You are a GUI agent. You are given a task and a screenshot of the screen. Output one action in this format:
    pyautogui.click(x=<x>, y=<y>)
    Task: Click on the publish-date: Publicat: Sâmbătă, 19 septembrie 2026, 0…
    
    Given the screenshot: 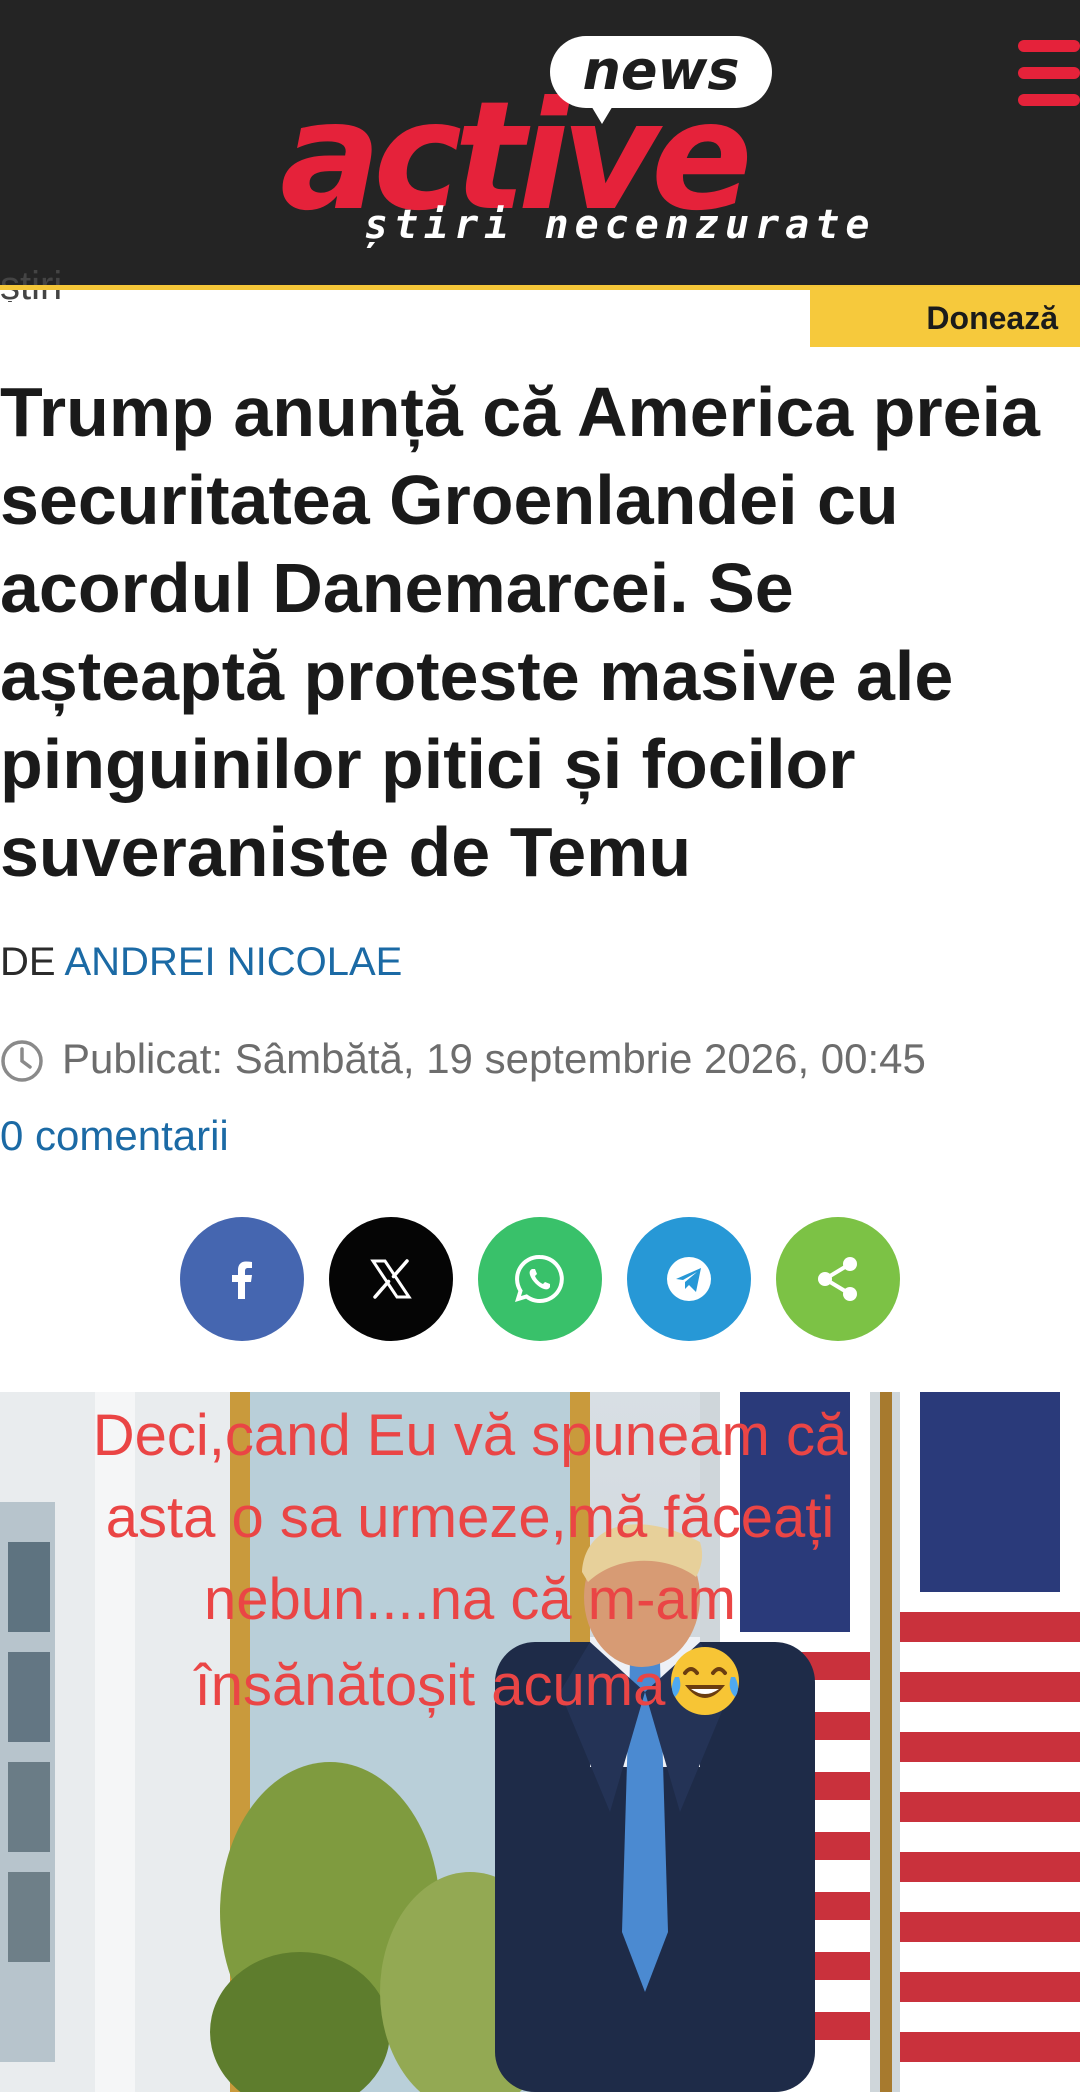 What is the action you would take?
    pyautogui.click(x=494, y=1058)
    